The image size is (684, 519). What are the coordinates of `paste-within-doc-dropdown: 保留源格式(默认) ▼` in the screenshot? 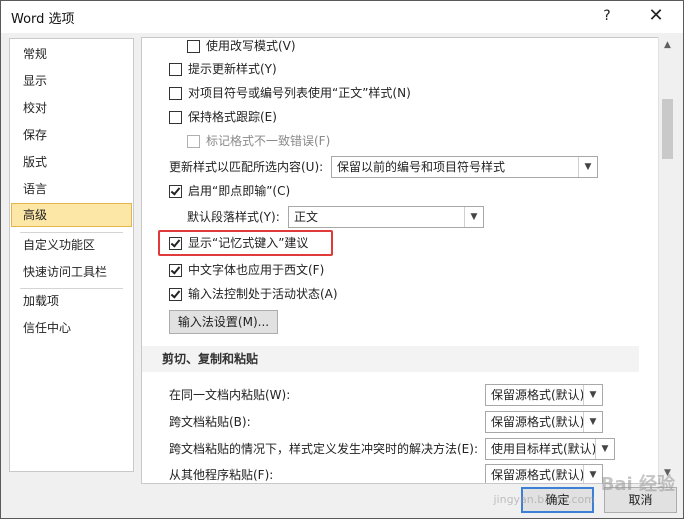 It's located at (544, 395).